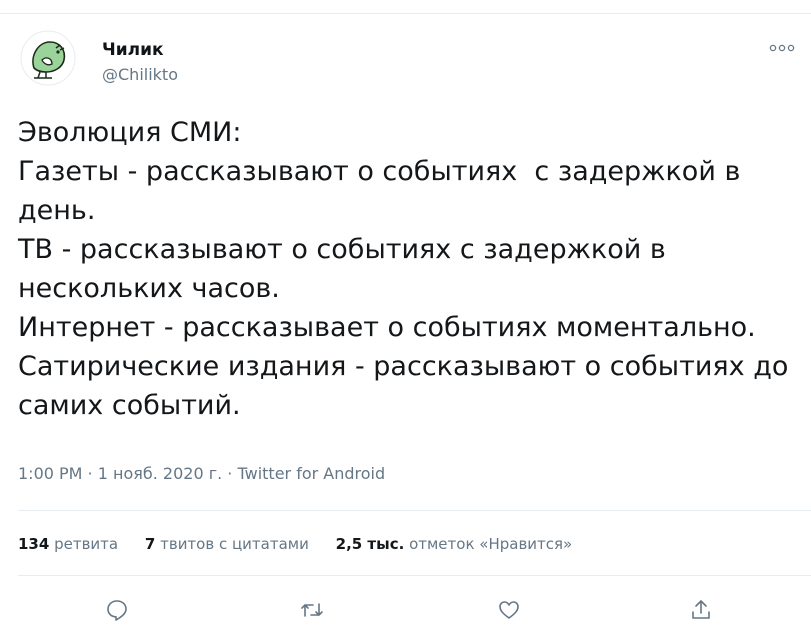  I want to click on author-name: Чилик, so click(133, 50).